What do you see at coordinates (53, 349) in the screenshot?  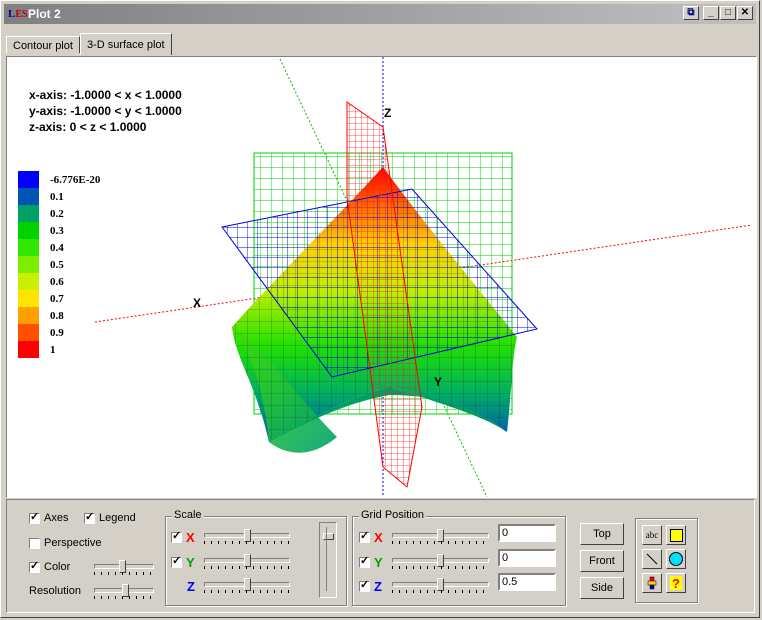 I see `legend-label: 1` at bounding box center [53, 349].